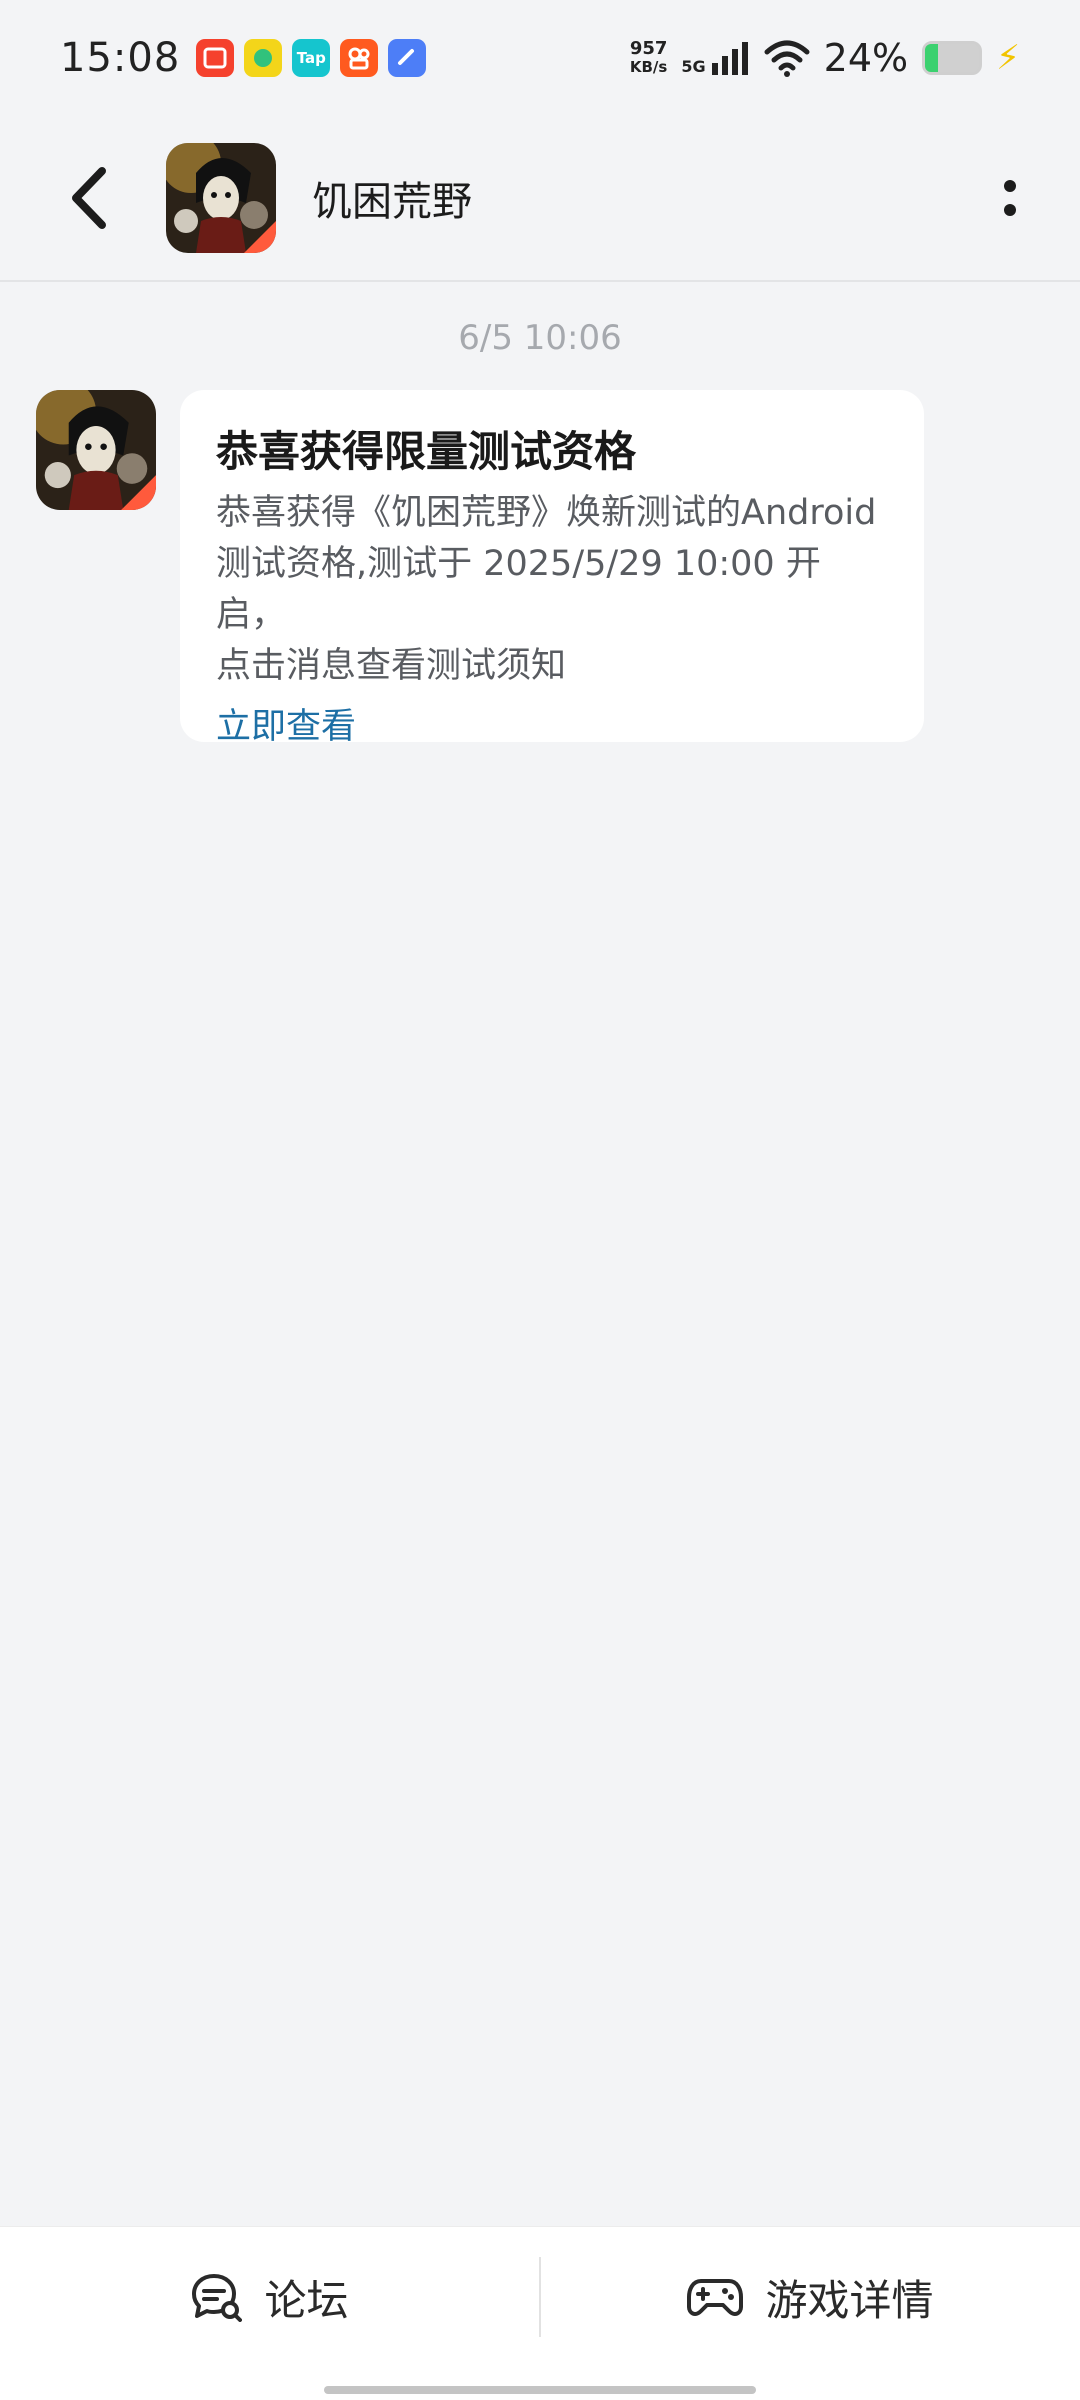 The height and width of the screenshot is (2400, 1080). I want to click on home-indicator, so click(540, 2390).